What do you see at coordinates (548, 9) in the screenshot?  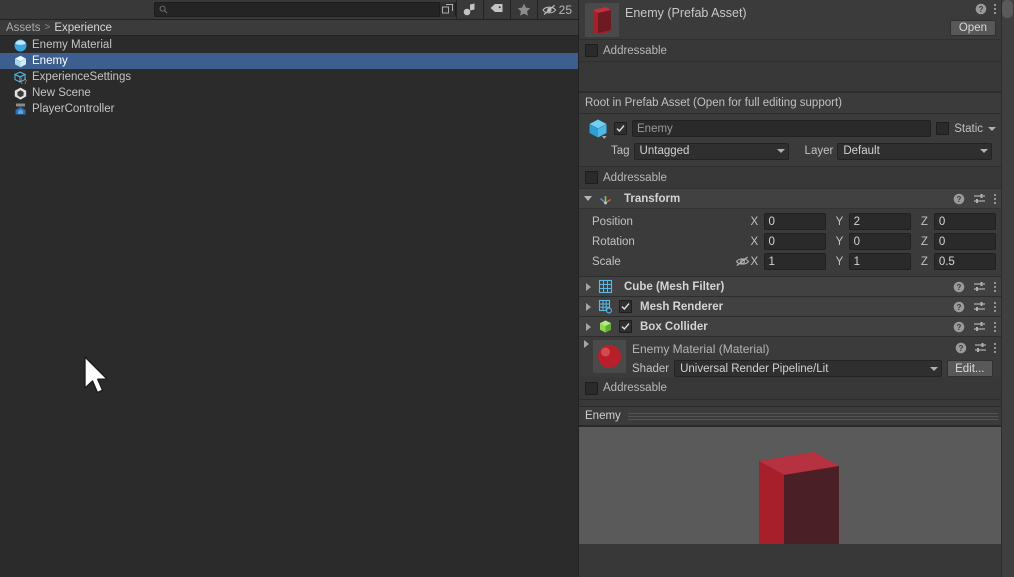 I see `hidden-objects-icon` at bounding box center [548, 9].